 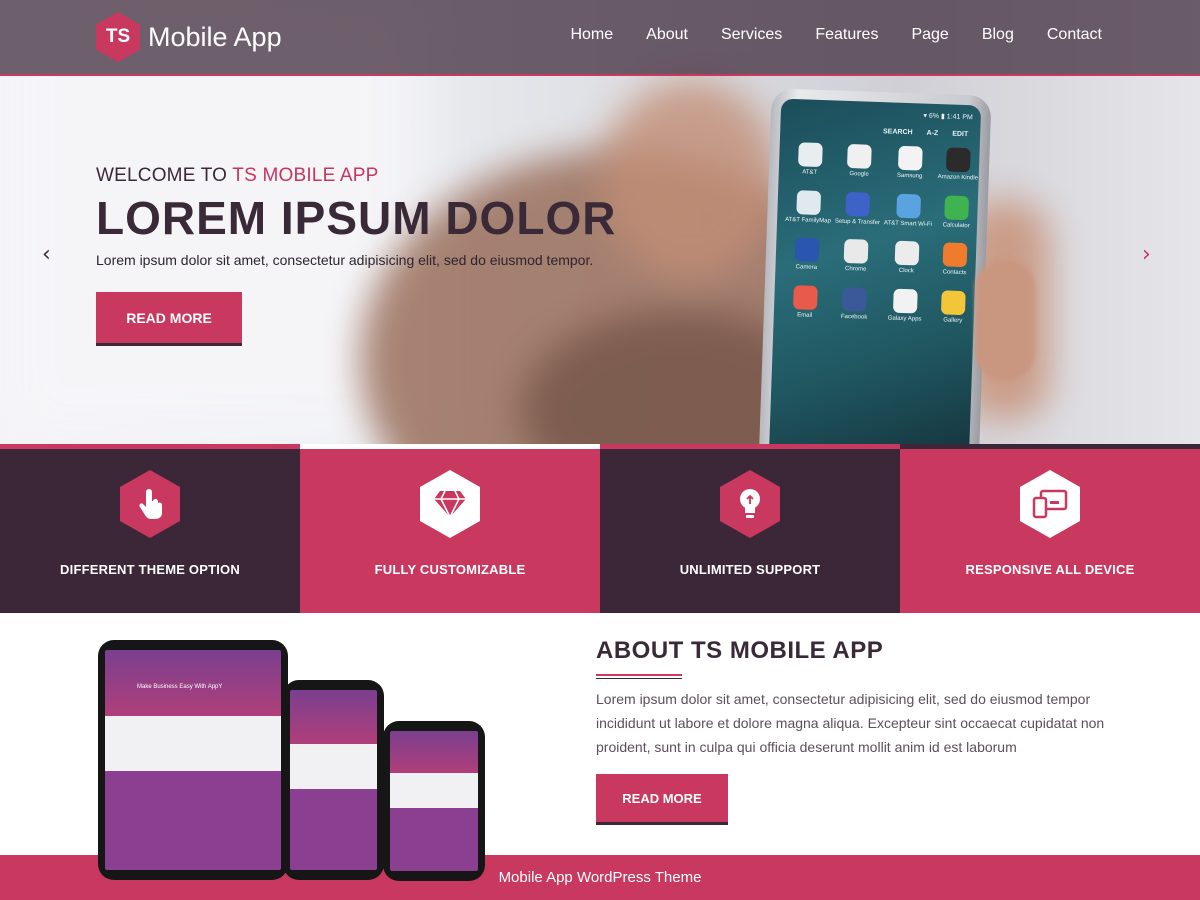 What do you see at coordinates (1074, 35) in the screenshot?
I see `nav-item-contact: Contact` at bounding box center [1074, 35].